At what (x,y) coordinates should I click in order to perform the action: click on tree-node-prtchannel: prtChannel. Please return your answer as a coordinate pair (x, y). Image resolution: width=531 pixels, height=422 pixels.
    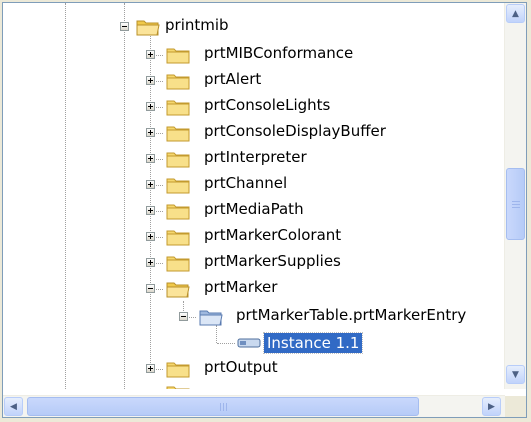
    Looking at the image, I should click on (254, 185).